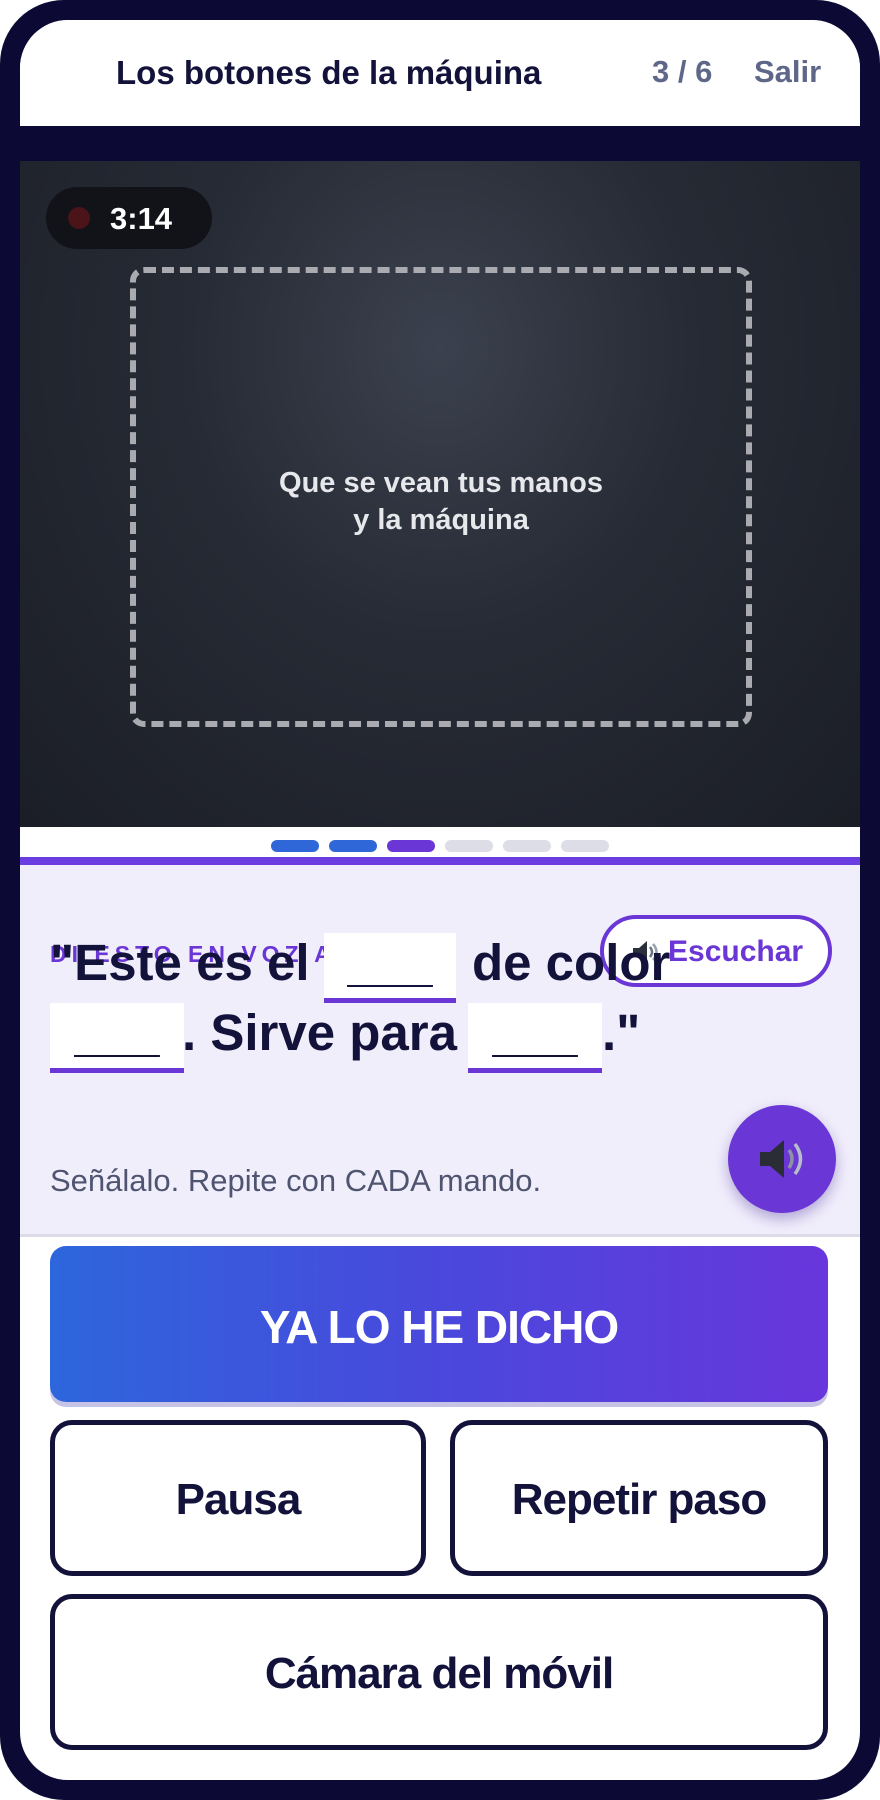 Image resolution: width=880 pixels, height=1800 pixels. What do you see at coordinates (439, 1327) in the screenshot?
I see `done-speaking-label: YA LO HE DICHO` at bounding box center [439, 1327].